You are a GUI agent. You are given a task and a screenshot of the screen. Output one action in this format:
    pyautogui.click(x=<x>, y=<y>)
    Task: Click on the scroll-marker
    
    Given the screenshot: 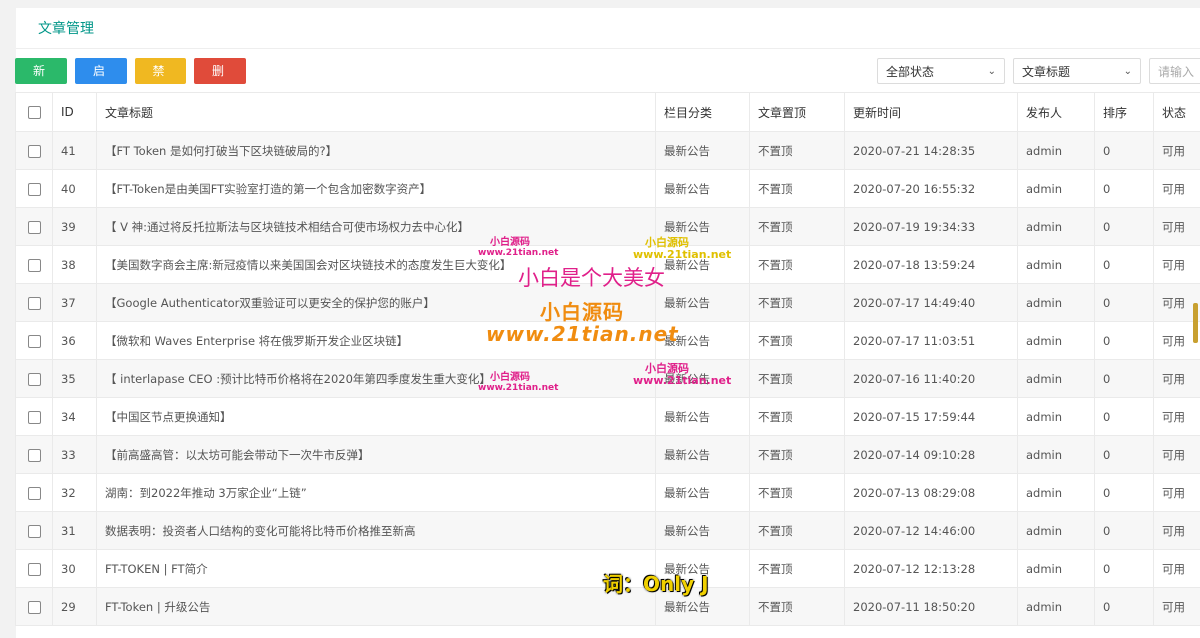 What is the action you would take?
    pyautogui.click(x=1195, y=323)
    